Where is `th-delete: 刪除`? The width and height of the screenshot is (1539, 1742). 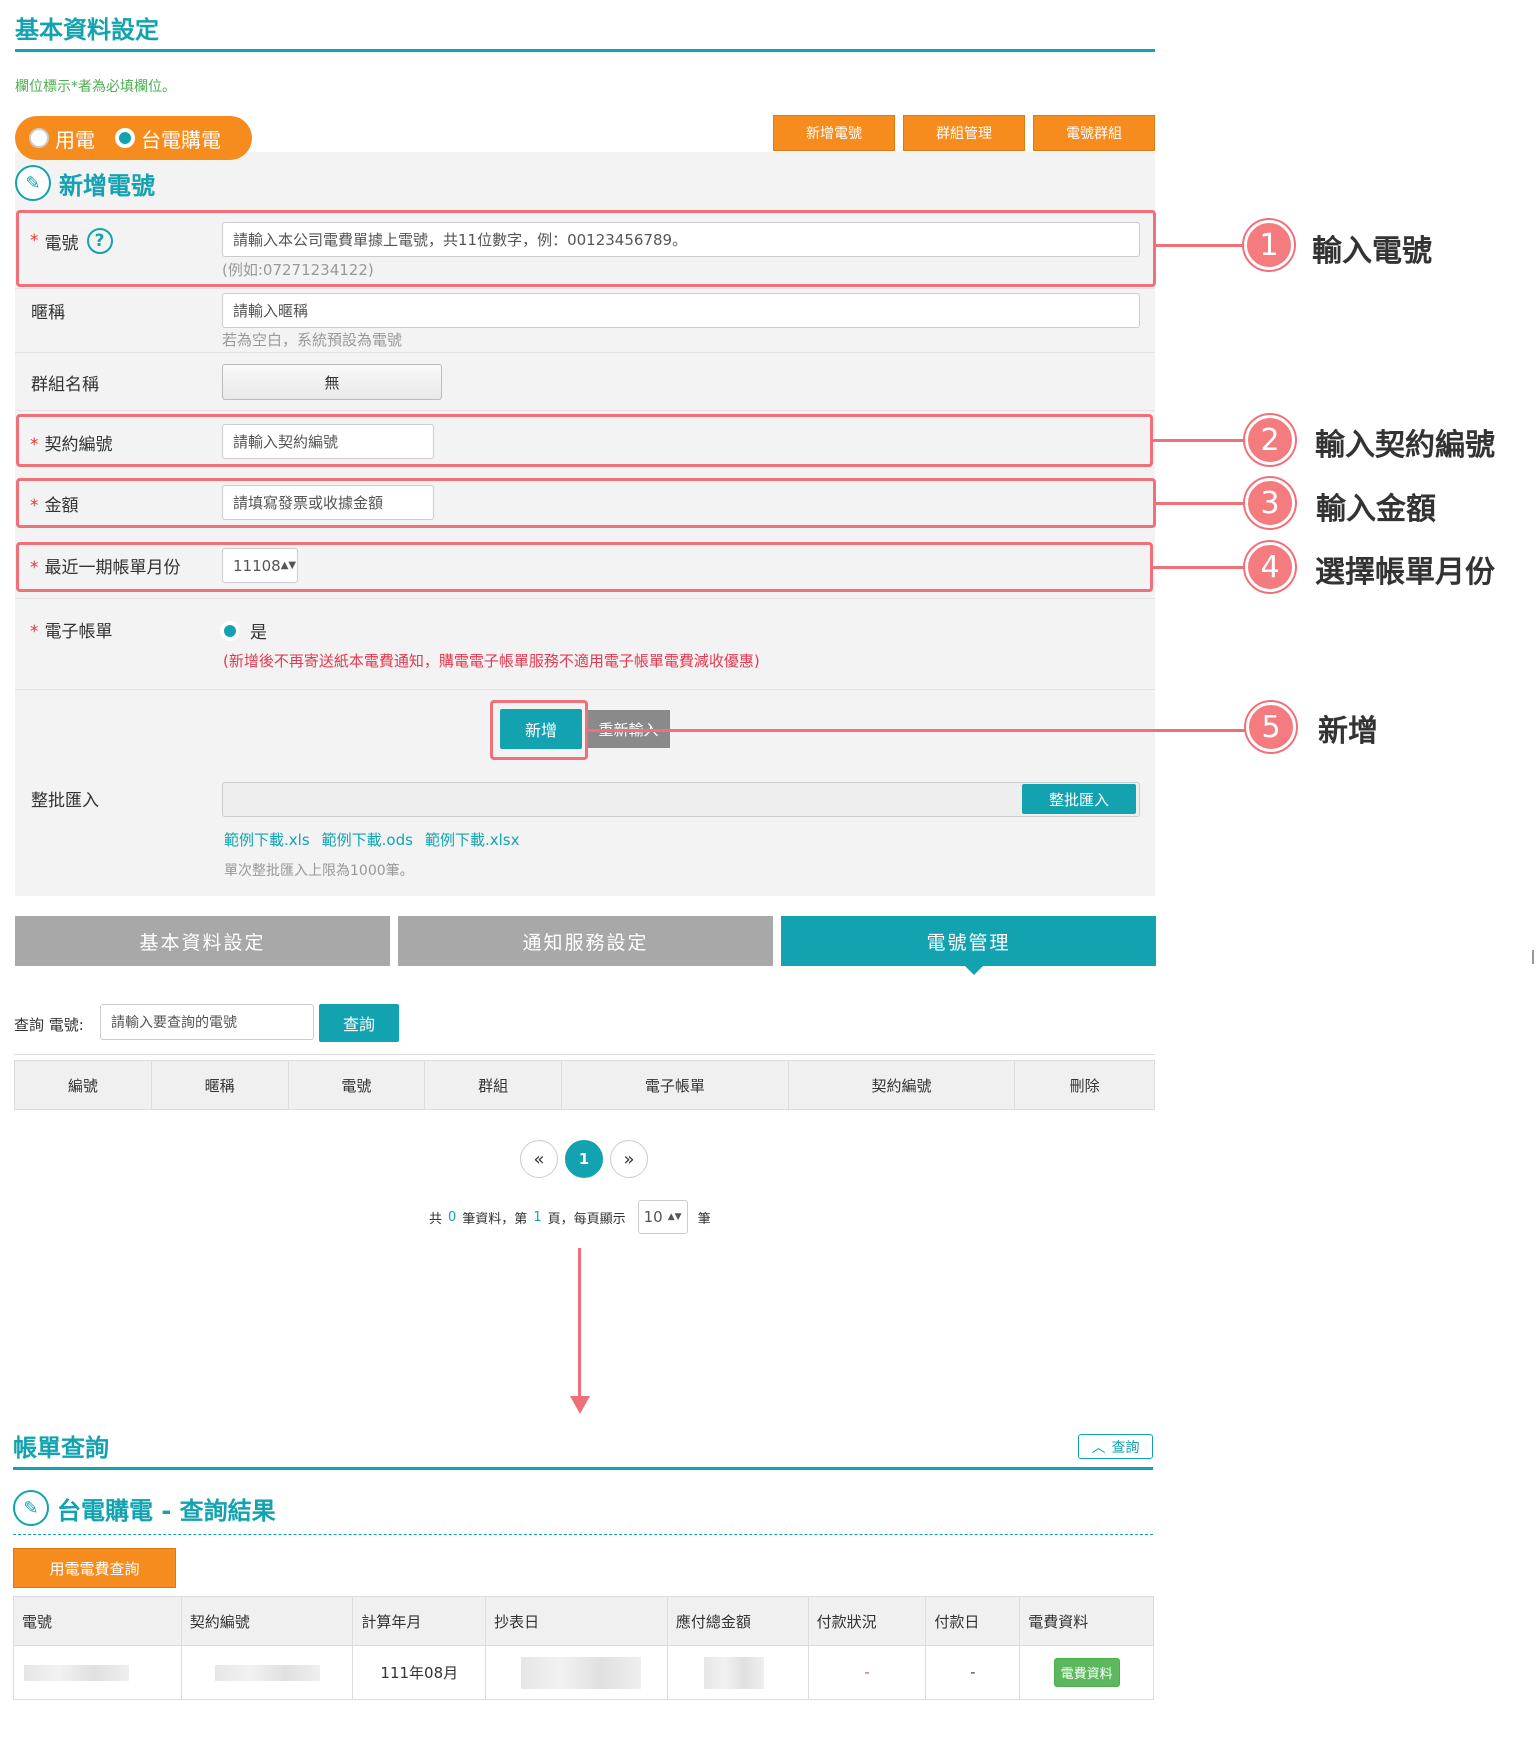
th-delete: 刪除 is located at coordinates (1084, 1085).